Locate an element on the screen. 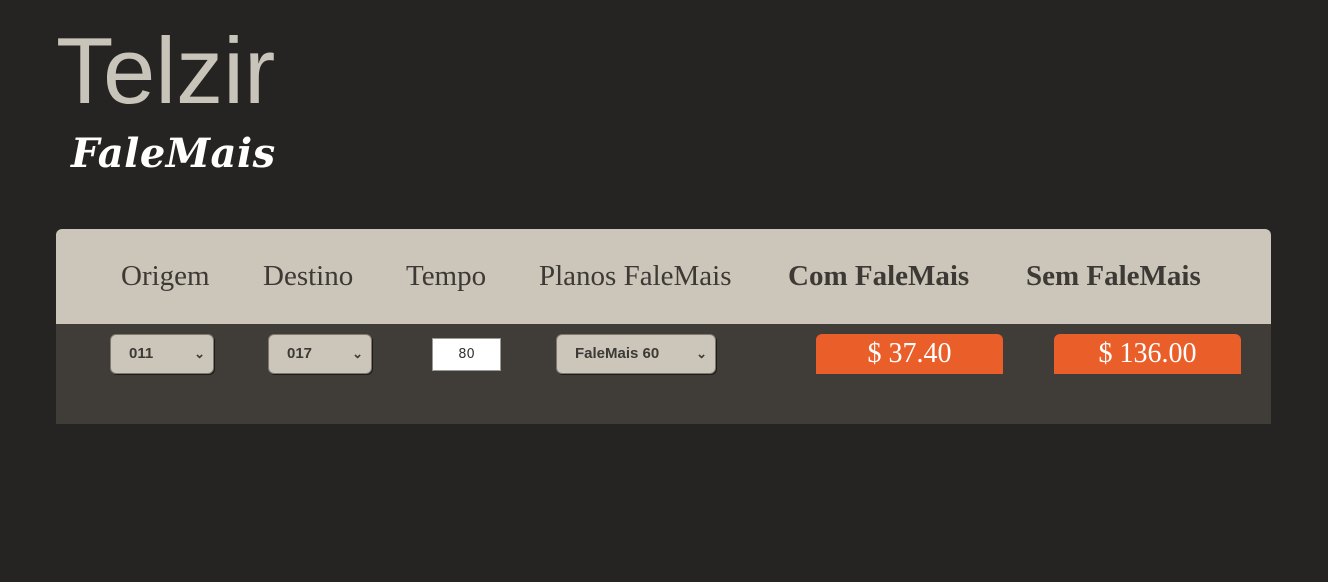  tempo-input: 80 is located at coordinates (466, 354).